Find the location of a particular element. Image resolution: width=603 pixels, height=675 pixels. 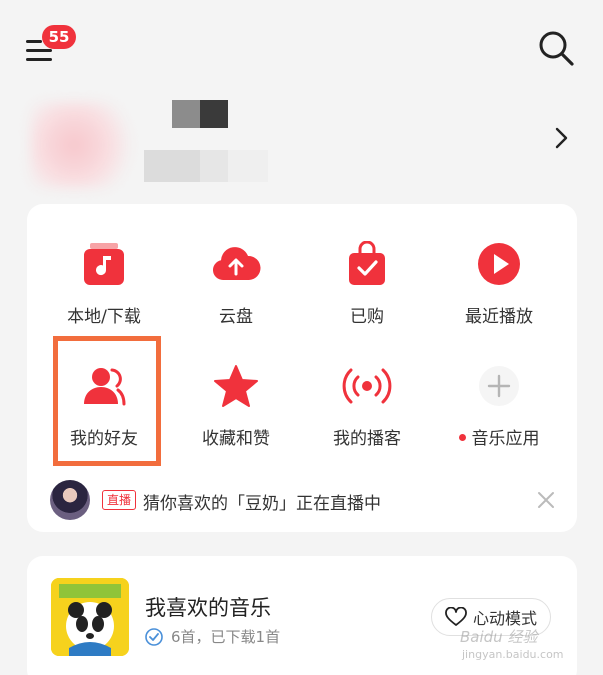

live-tag: 直播 is located at coordinates (119, 500).